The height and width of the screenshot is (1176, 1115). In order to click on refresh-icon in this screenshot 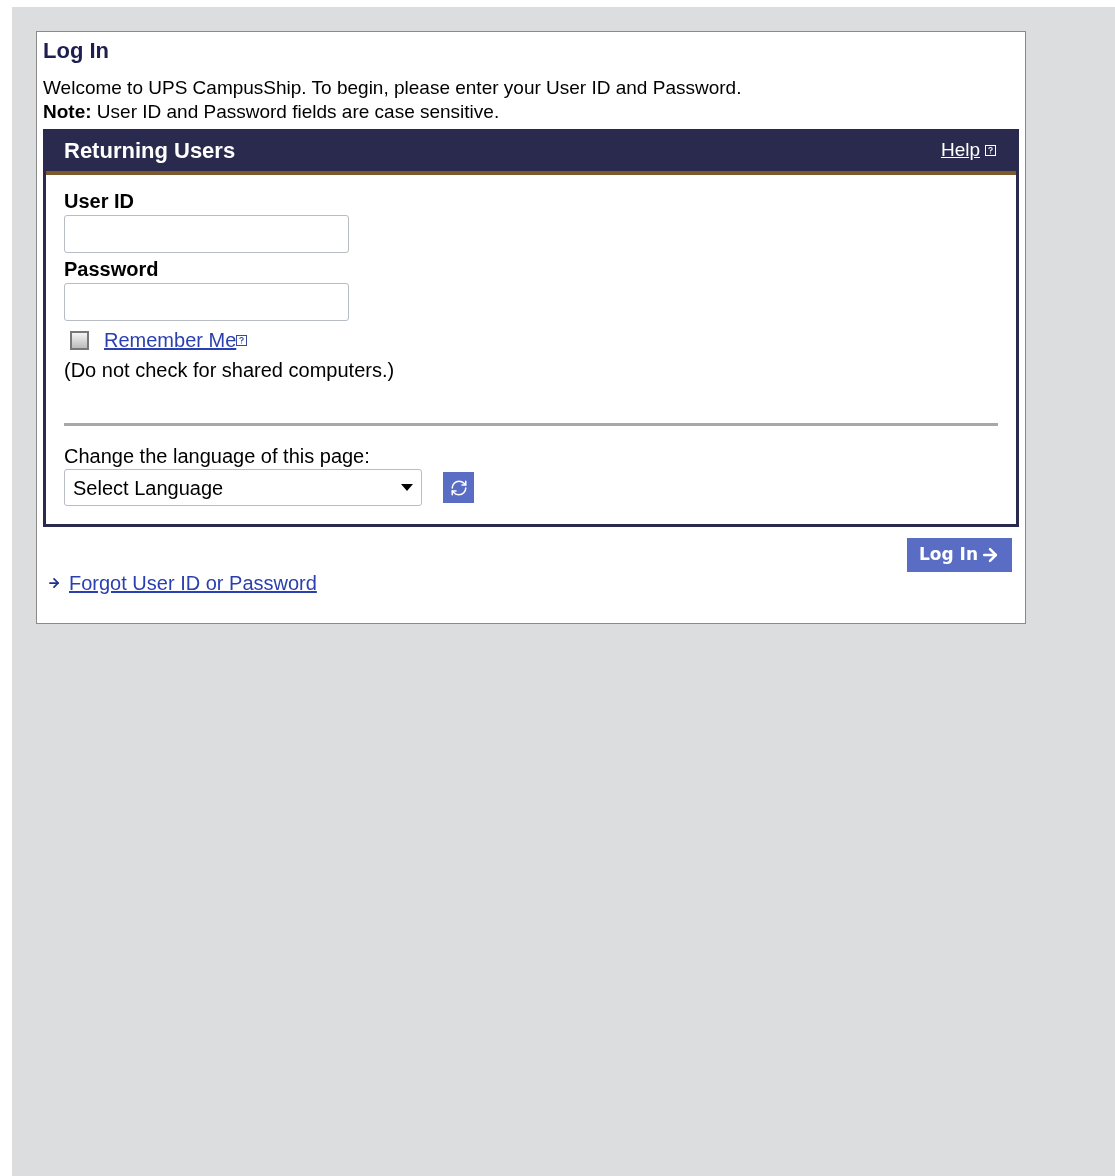, I will do `click(458, 487)`.